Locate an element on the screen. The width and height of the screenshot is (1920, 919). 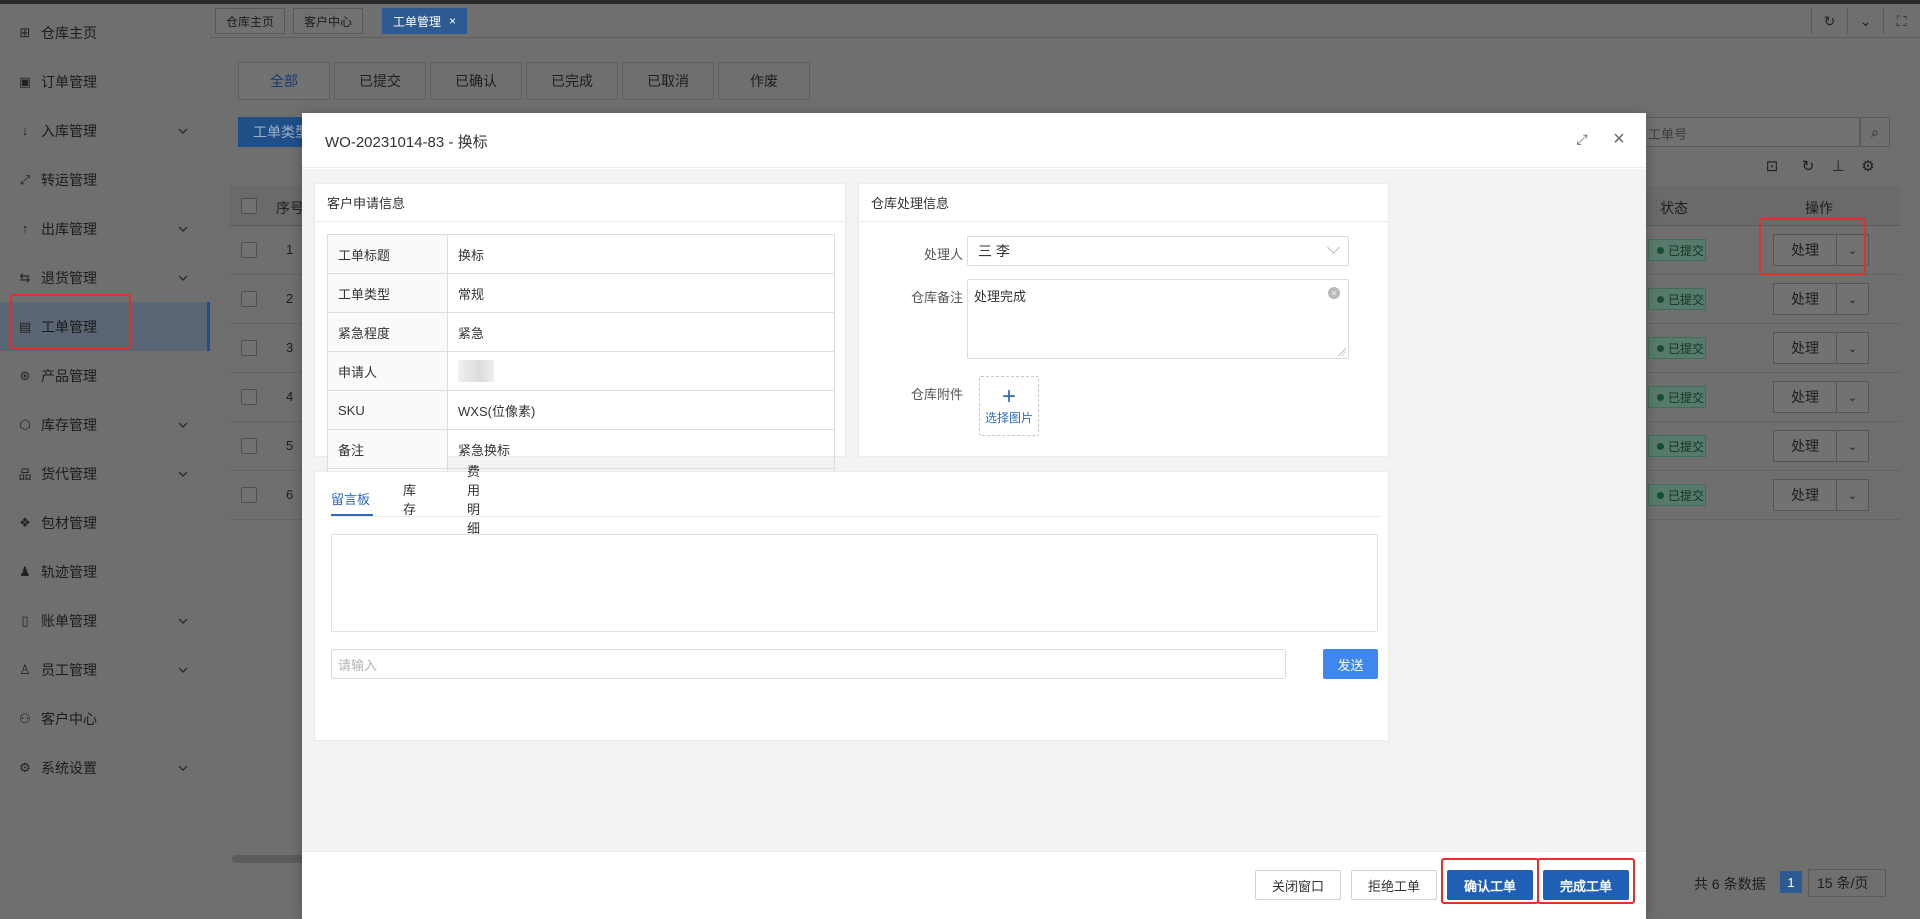
button-label: 拒绝工单 is located at coordinates (1393, 886).